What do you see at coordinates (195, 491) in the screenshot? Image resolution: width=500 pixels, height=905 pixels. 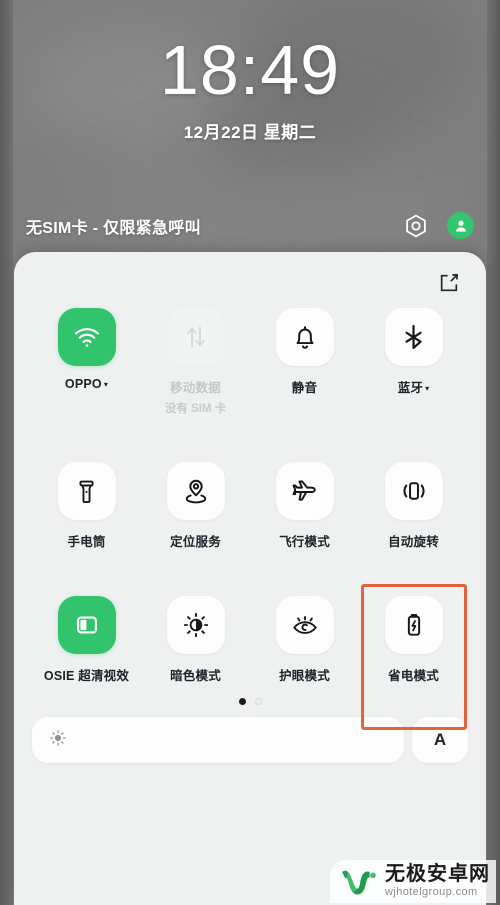 I see `tile-icon-location` at bounding box center [195, 491].